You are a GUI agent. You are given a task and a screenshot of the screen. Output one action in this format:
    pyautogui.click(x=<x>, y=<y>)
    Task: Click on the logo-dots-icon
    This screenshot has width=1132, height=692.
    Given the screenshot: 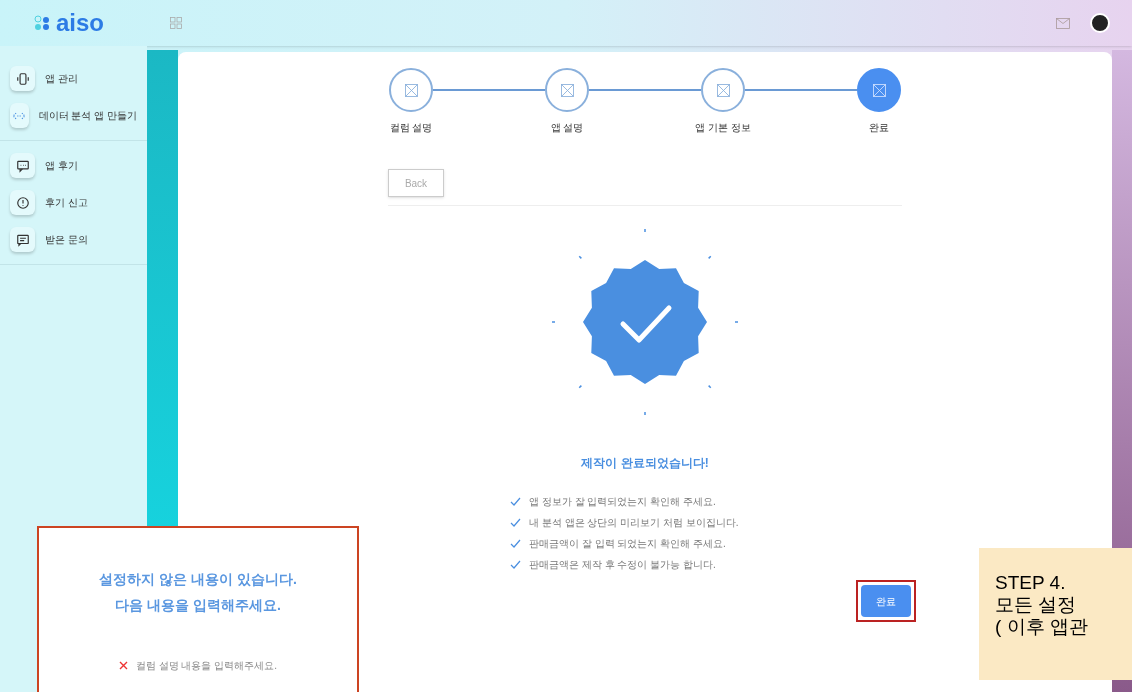 What is the action you would take?
    pyautogui.click(x=43, y=23)
    